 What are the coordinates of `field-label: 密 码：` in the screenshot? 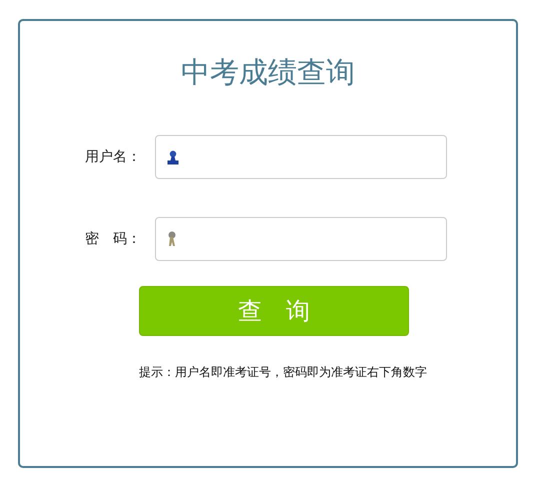 It's located at (113, 239).